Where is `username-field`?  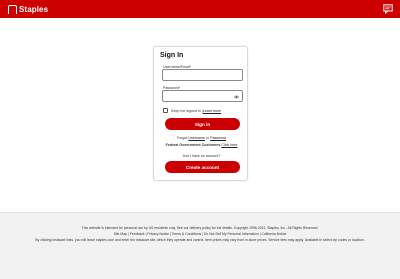 username-field is located at coordinates (202, 75).